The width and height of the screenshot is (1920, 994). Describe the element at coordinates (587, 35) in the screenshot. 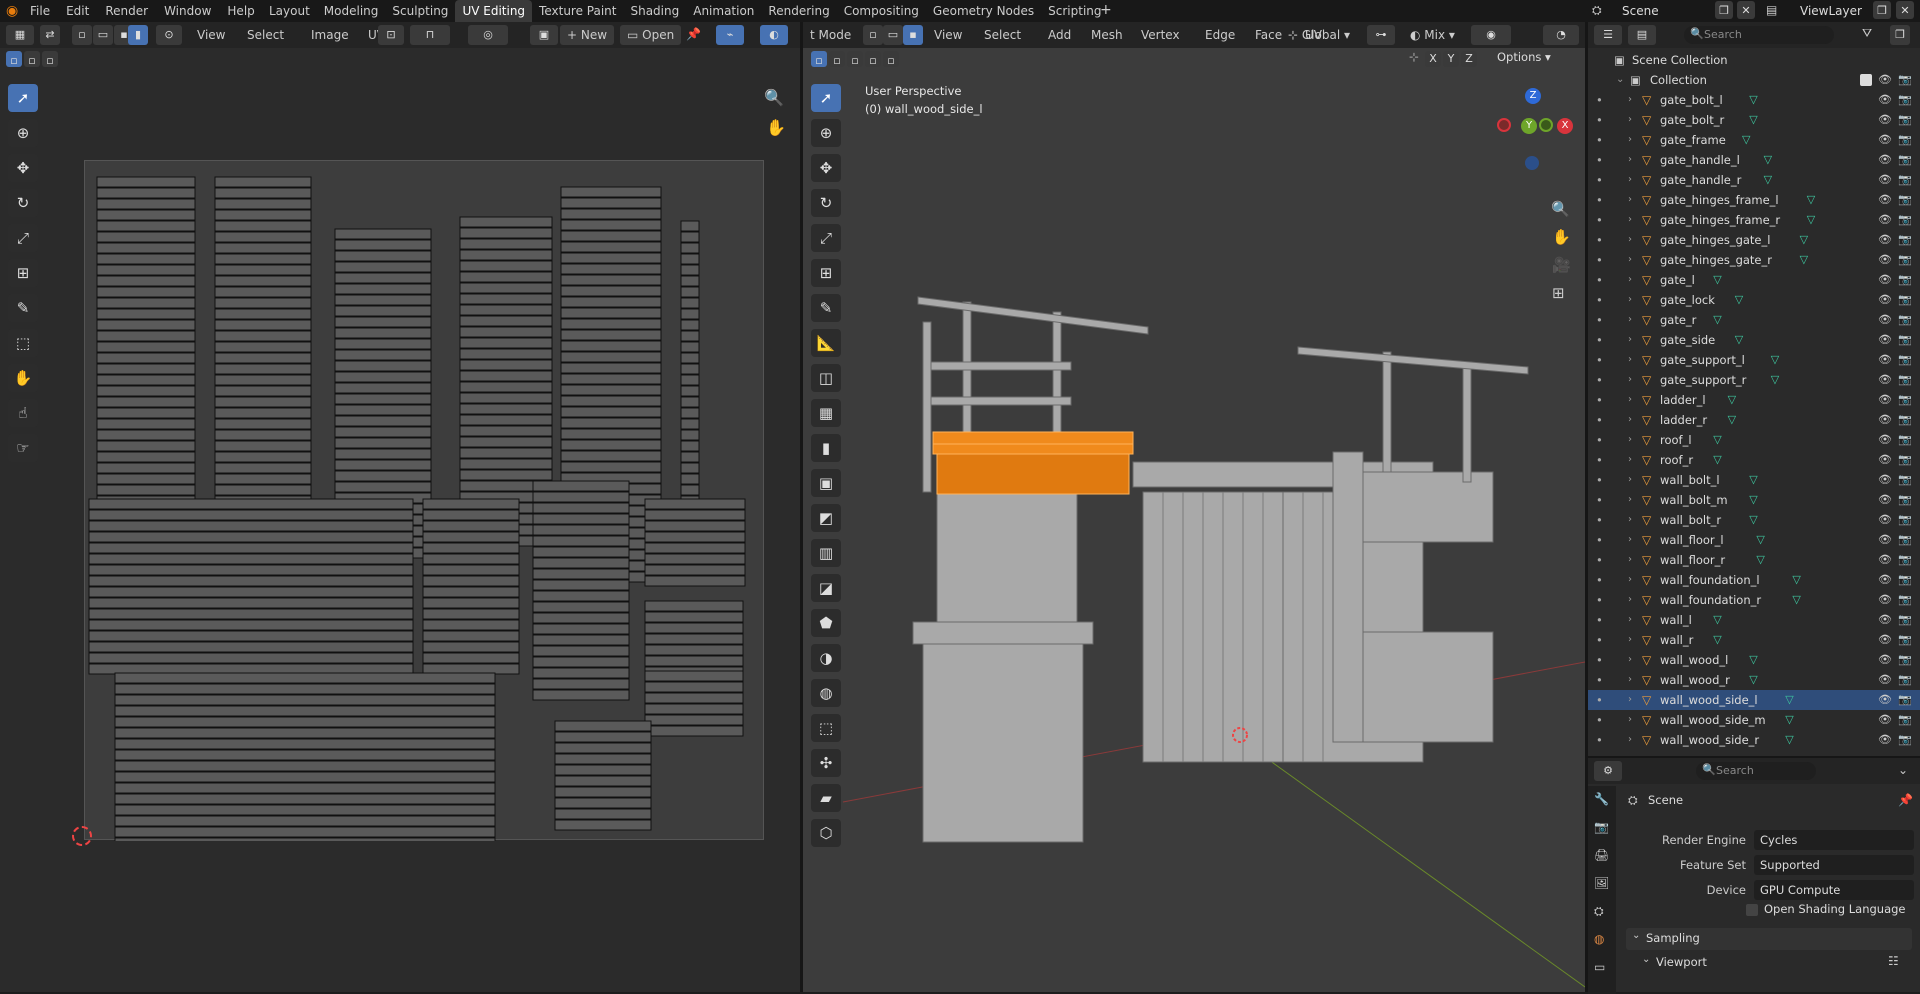

I see `new-image-button: + New` at that location.